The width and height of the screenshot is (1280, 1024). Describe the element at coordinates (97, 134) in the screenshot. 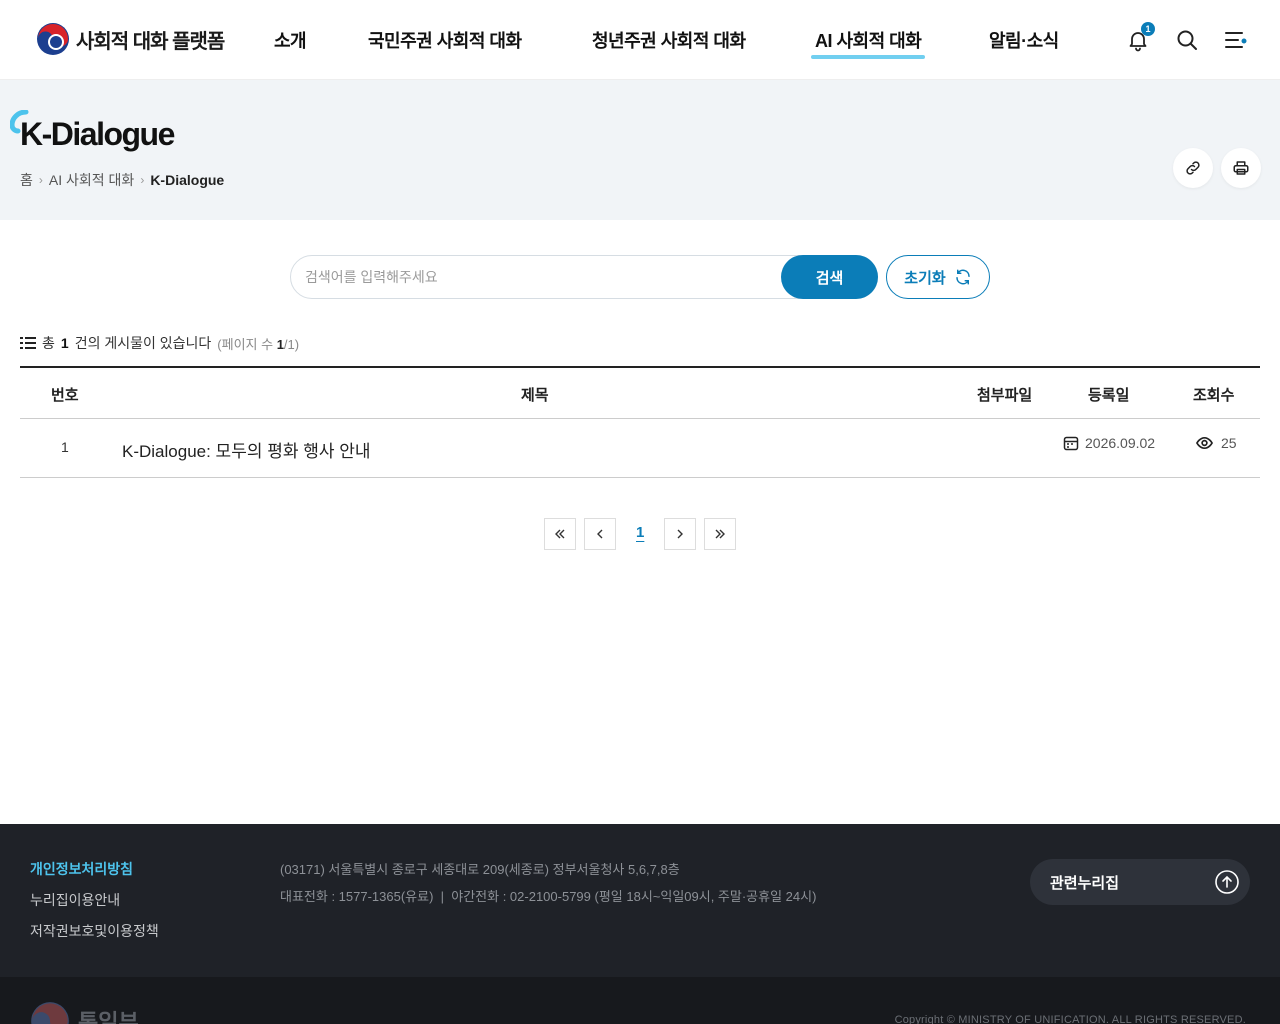

I see `page-title: K-Dialogue` at that location.